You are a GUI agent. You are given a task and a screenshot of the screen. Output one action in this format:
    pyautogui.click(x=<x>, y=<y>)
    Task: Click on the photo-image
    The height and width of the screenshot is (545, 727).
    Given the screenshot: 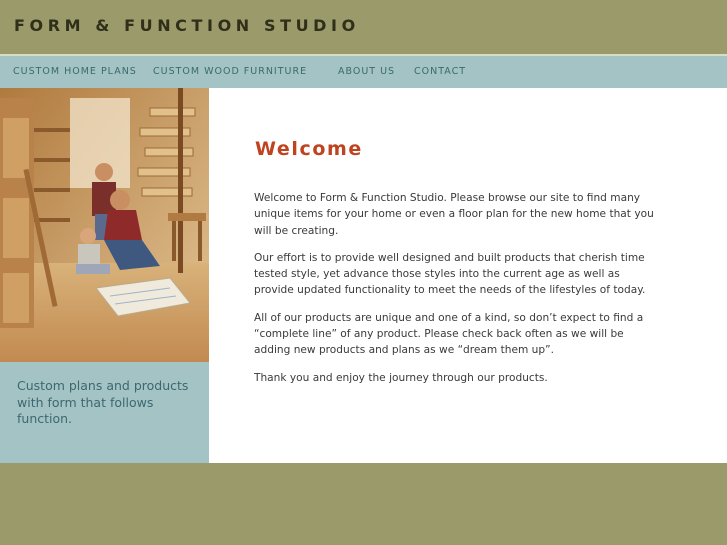 What is the action you would take?
    pyautogui.click(x=104, y=225)
    